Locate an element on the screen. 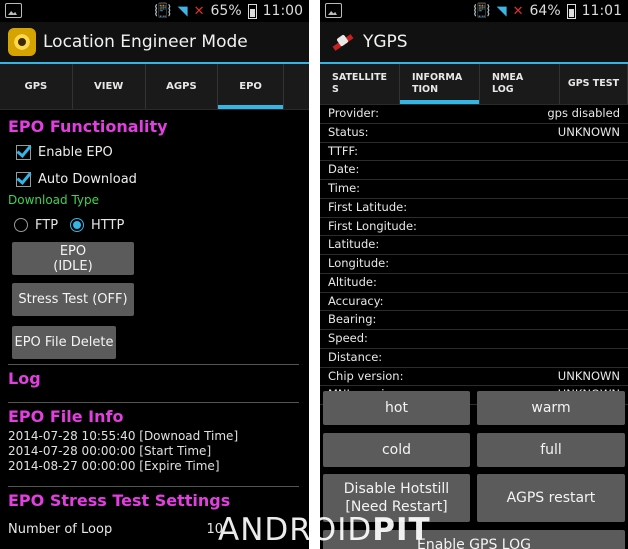 This screenshot has width=628, height=549. location-engineer-app-icon is located at coordinates (22, 42).